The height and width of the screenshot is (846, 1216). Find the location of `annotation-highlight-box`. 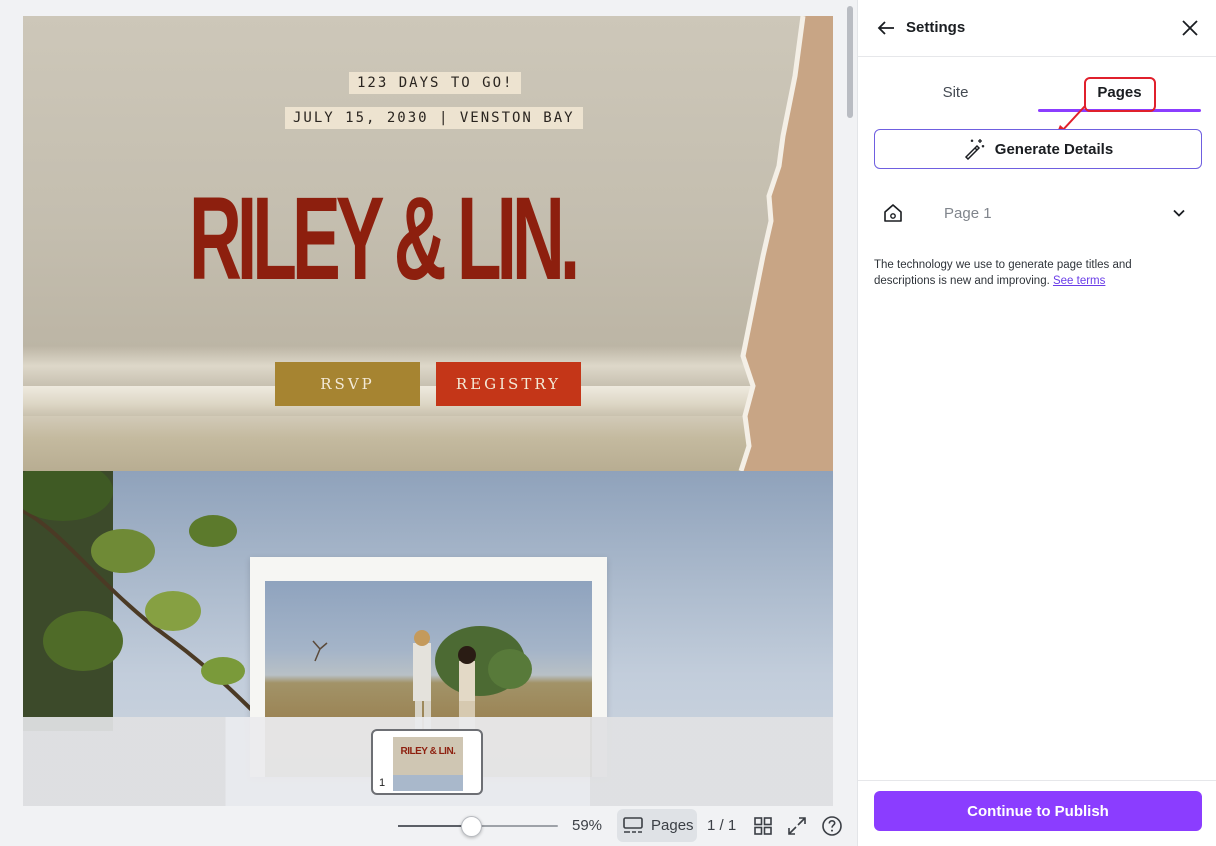

annotation-highlight-box is located at coordinates (1120, 94).